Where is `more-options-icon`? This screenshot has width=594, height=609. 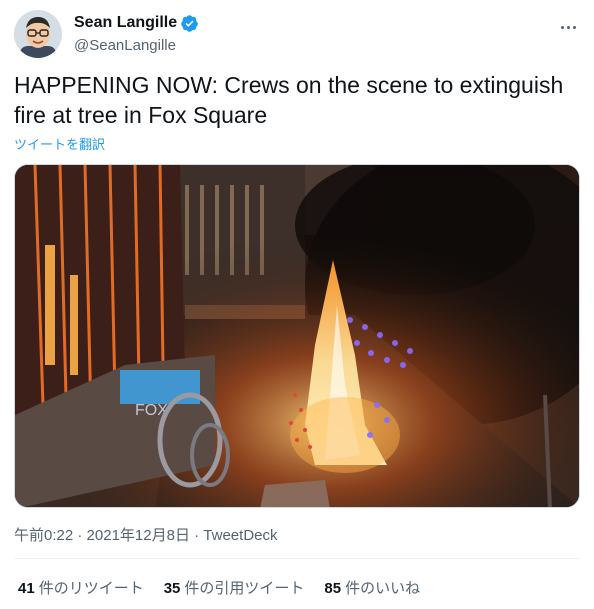 more-options-icon is located at coordinates (568, 27).